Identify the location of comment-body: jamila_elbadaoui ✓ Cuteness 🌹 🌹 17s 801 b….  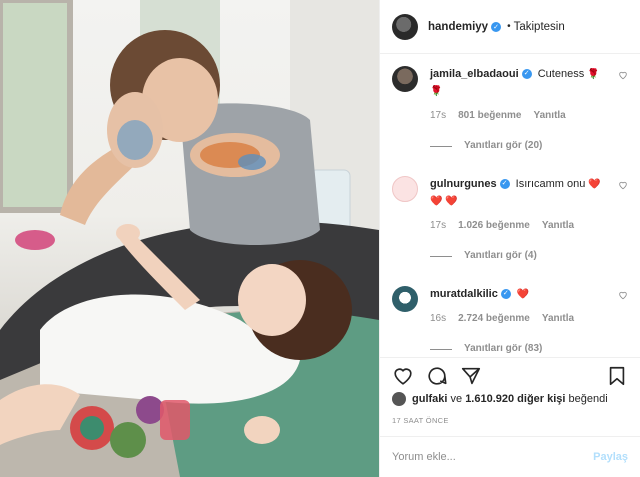
(529, 110).